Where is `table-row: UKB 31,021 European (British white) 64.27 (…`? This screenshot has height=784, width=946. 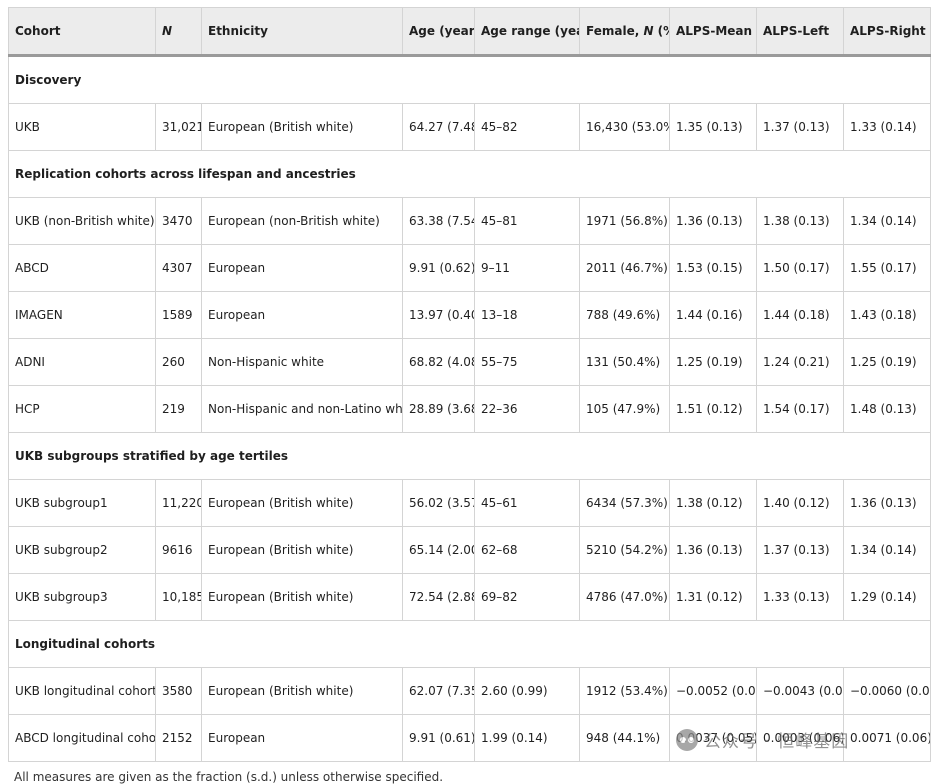 table-row: UKB 31,021 European (British white) 64.27 (… is located at coordinates (469, 127).